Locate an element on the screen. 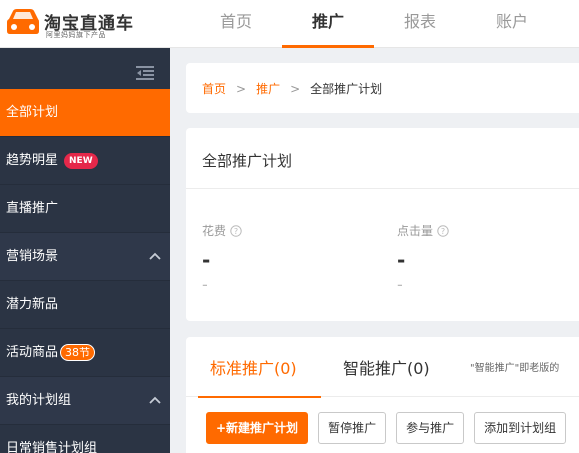 This screenshot has height=453, width=579. collapse-menu-icon is located at coordinates (145, 73).